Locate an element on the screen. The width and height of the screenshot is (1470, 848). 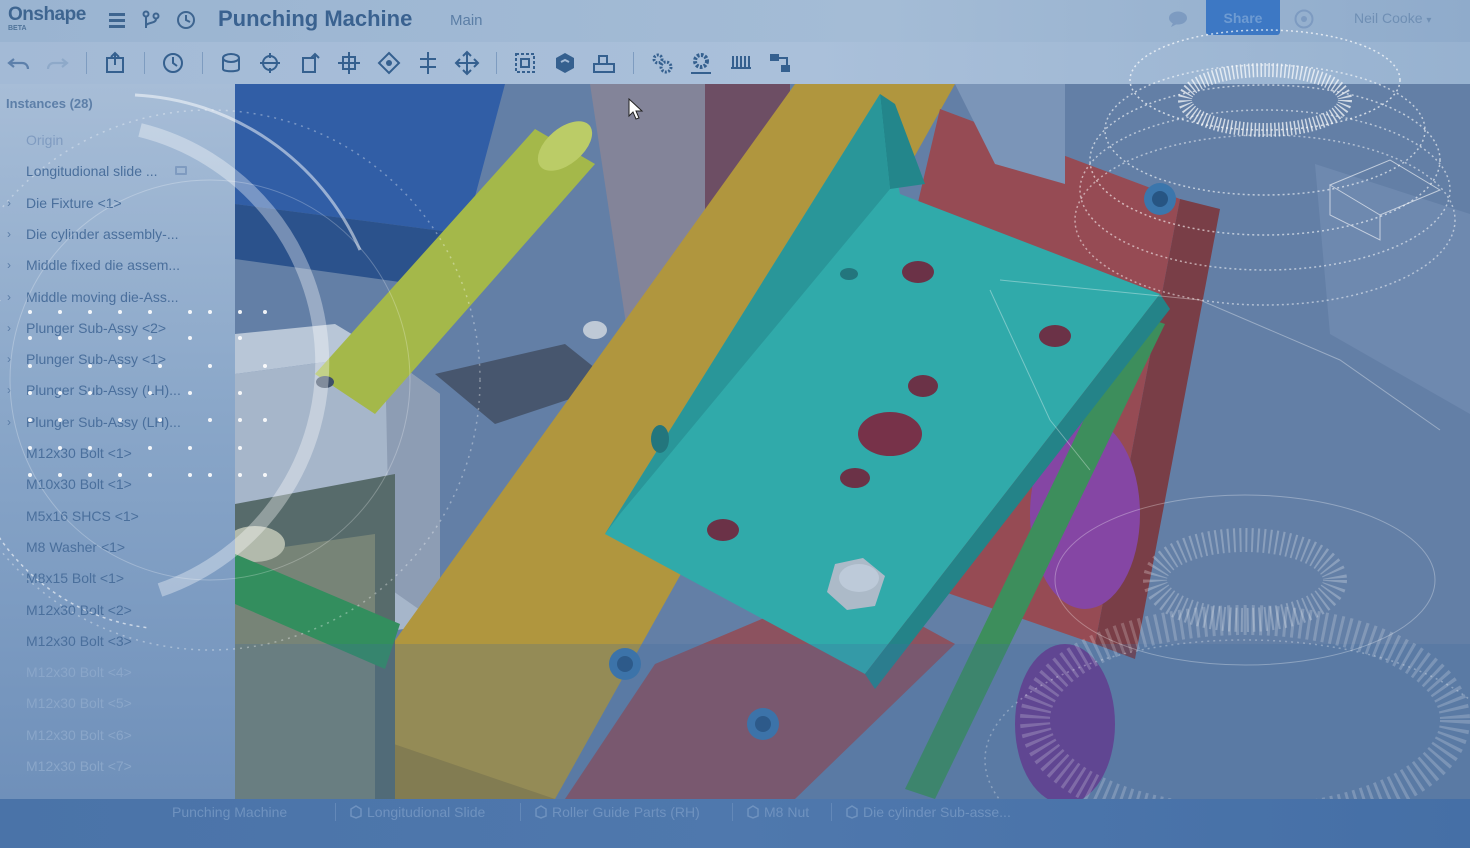
insert-part-icon is located at coordinates (231, 63).